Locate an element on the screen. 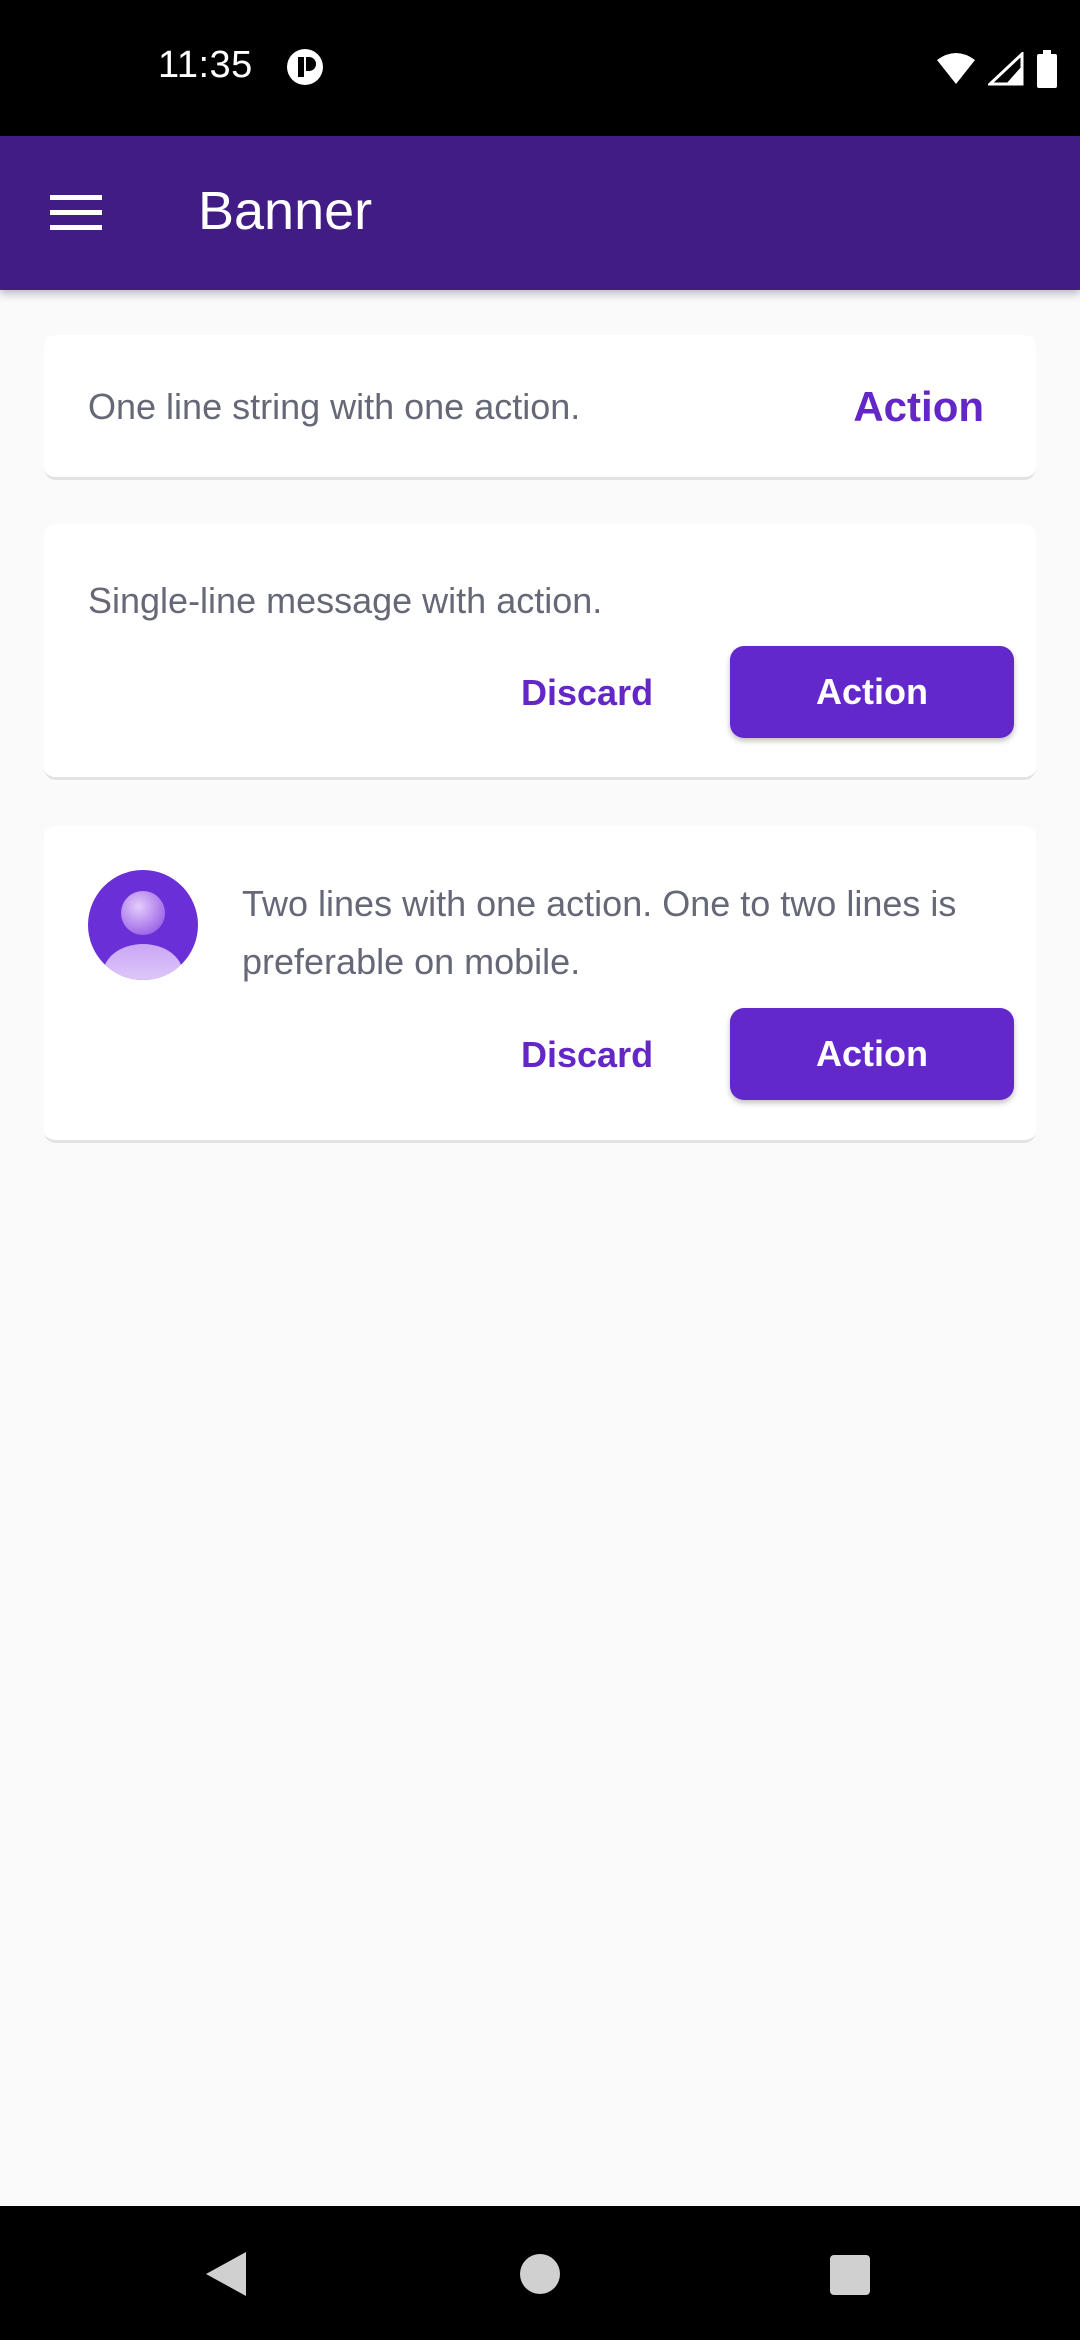  home-icon is located at coordinates (540, 2276).